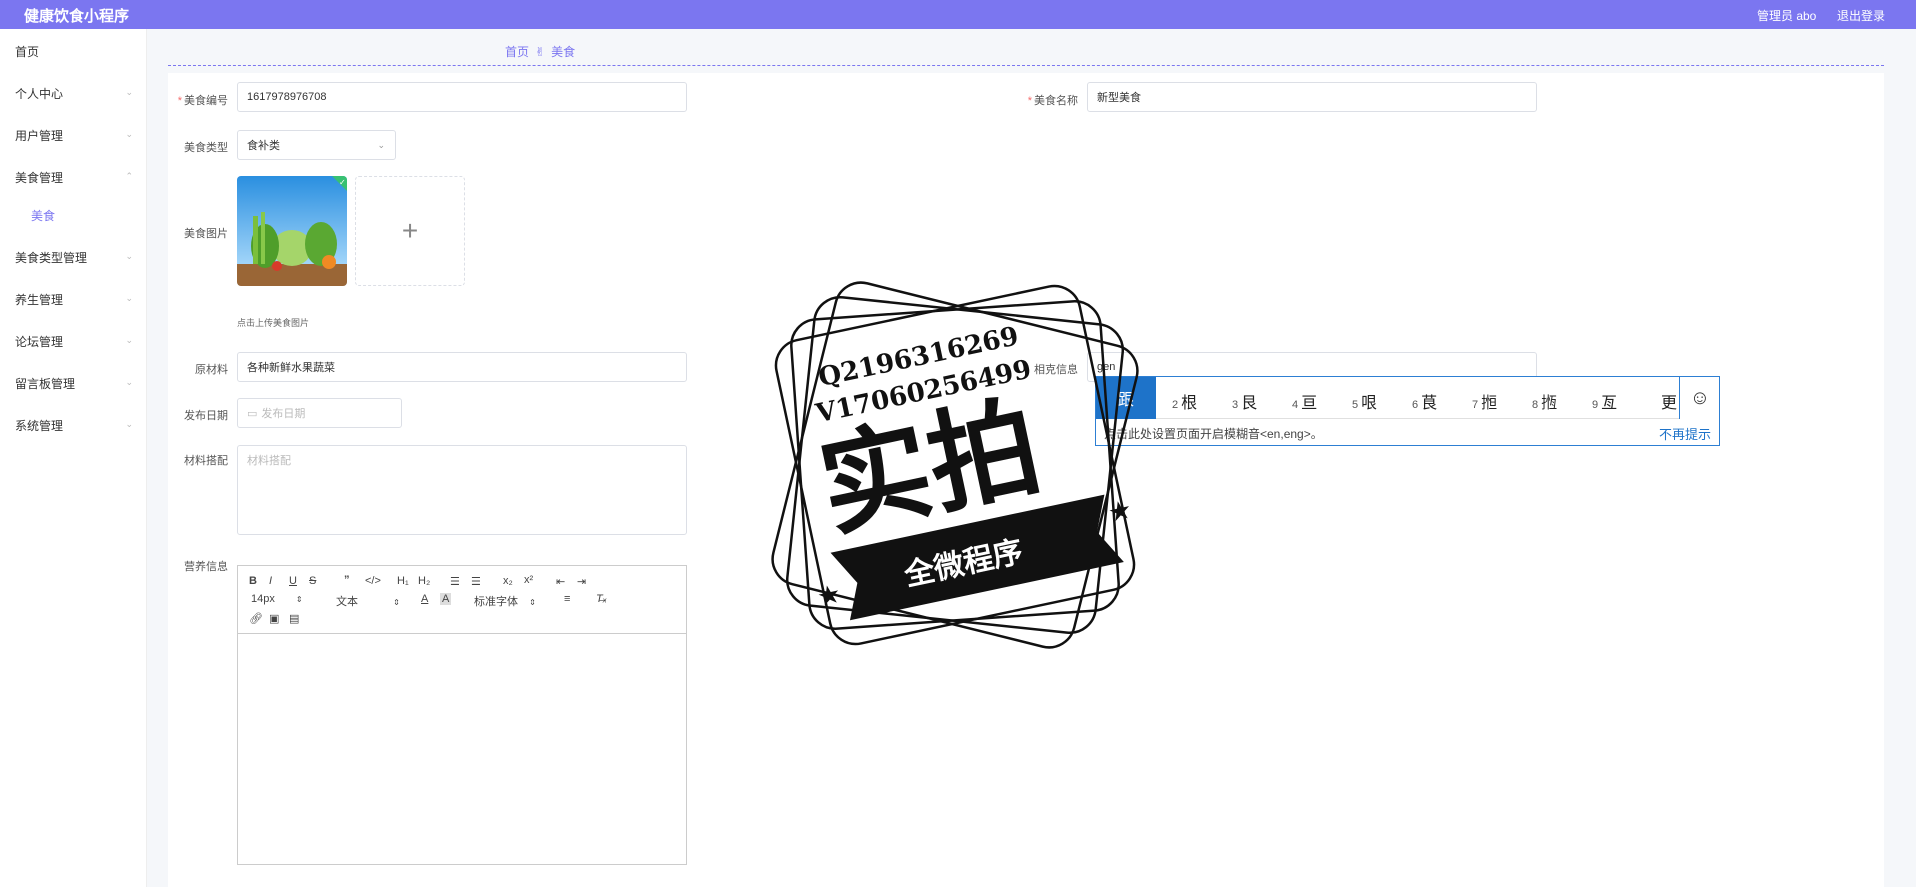 This screenshot has width=1916, height=887. Describe the element at coordinates (462, 490) in the screenshot. I see `pairing-textarea: 材料搭配` at that location.